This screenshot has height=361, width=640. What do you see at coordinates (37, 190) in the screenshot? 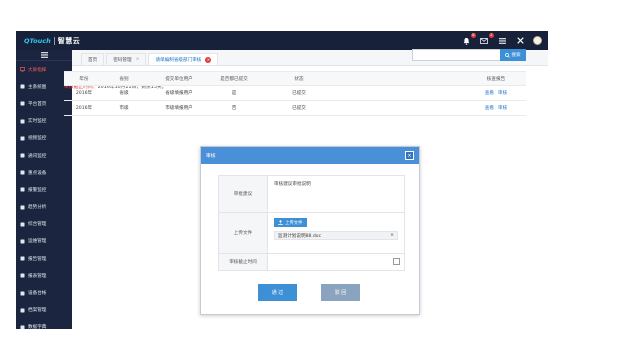
I see `sidebar-item-label: 报警监控` at bounding box center [37, 190].